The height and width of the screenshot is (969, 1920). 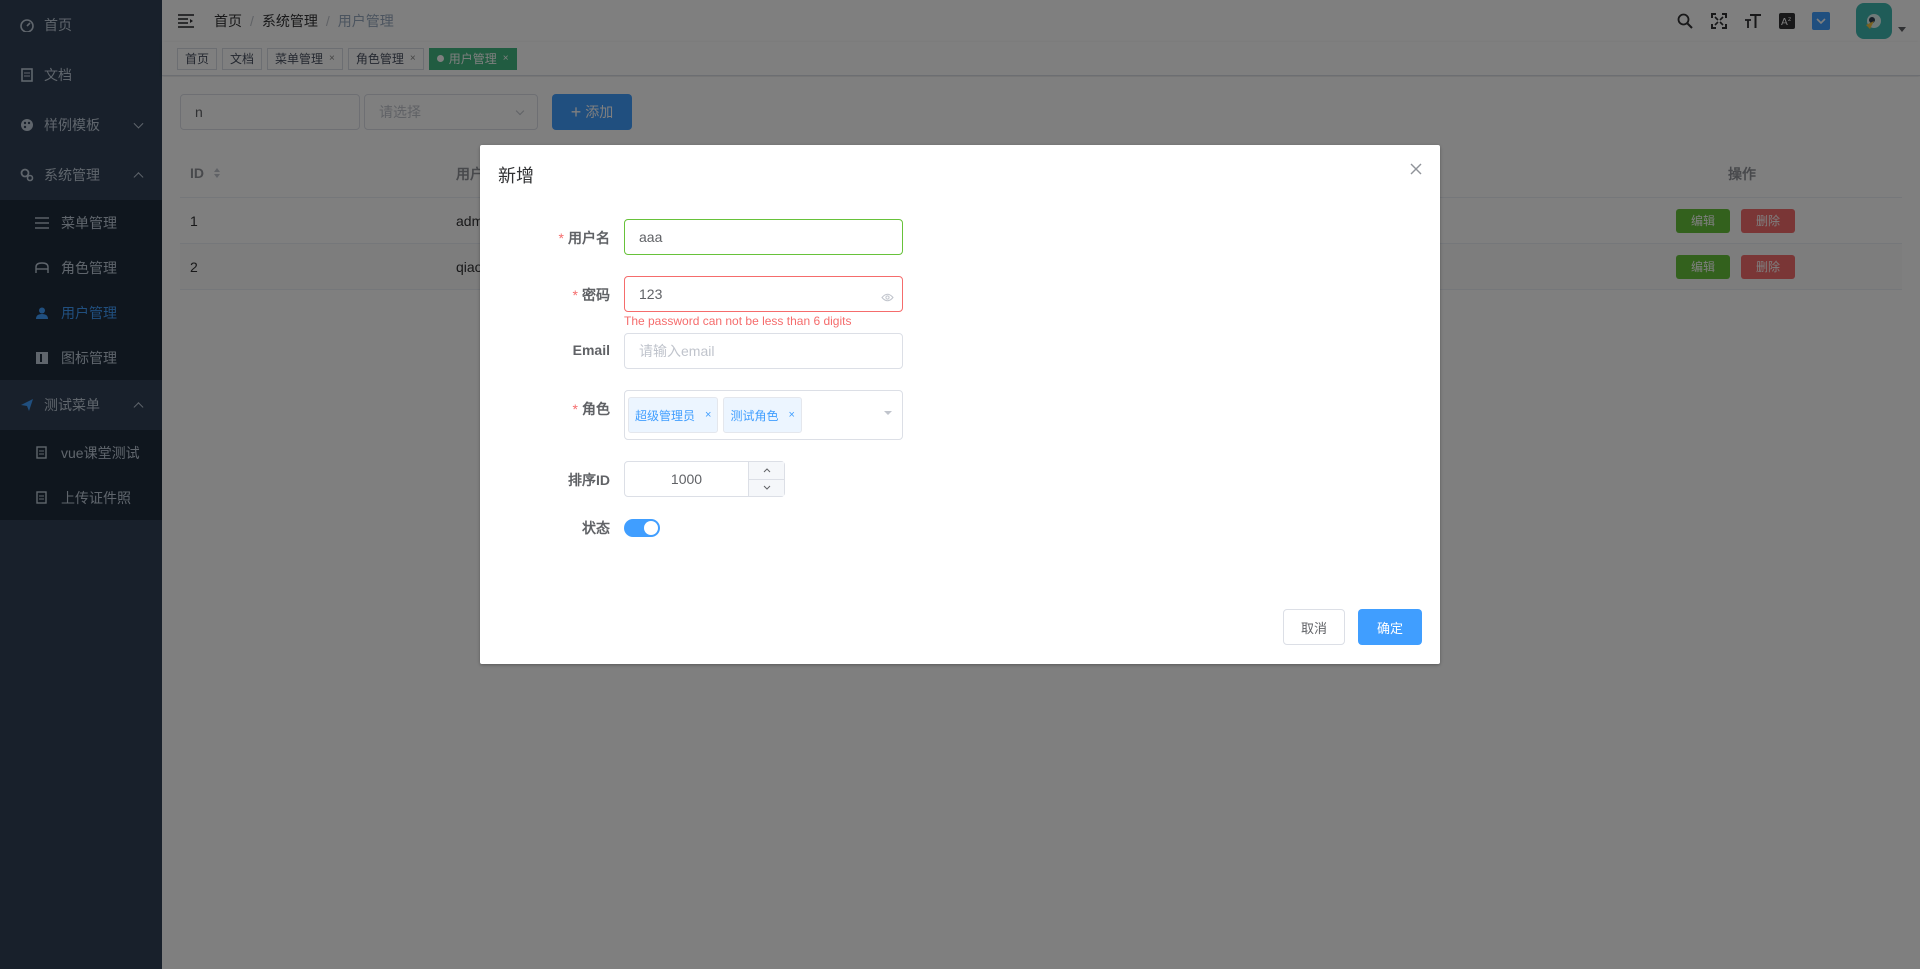 I want to click on confirm-button: 确定, so click(x=1390, y=627).